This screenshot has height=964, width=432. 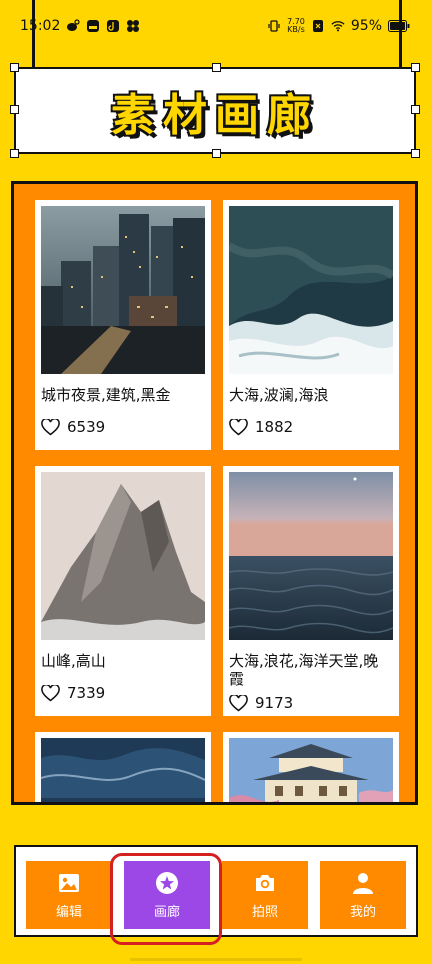 What do you see at coordinates (311, 556) in the screenshot?
I see `card-image-dusk-sea` at bounding box center [311, 556].